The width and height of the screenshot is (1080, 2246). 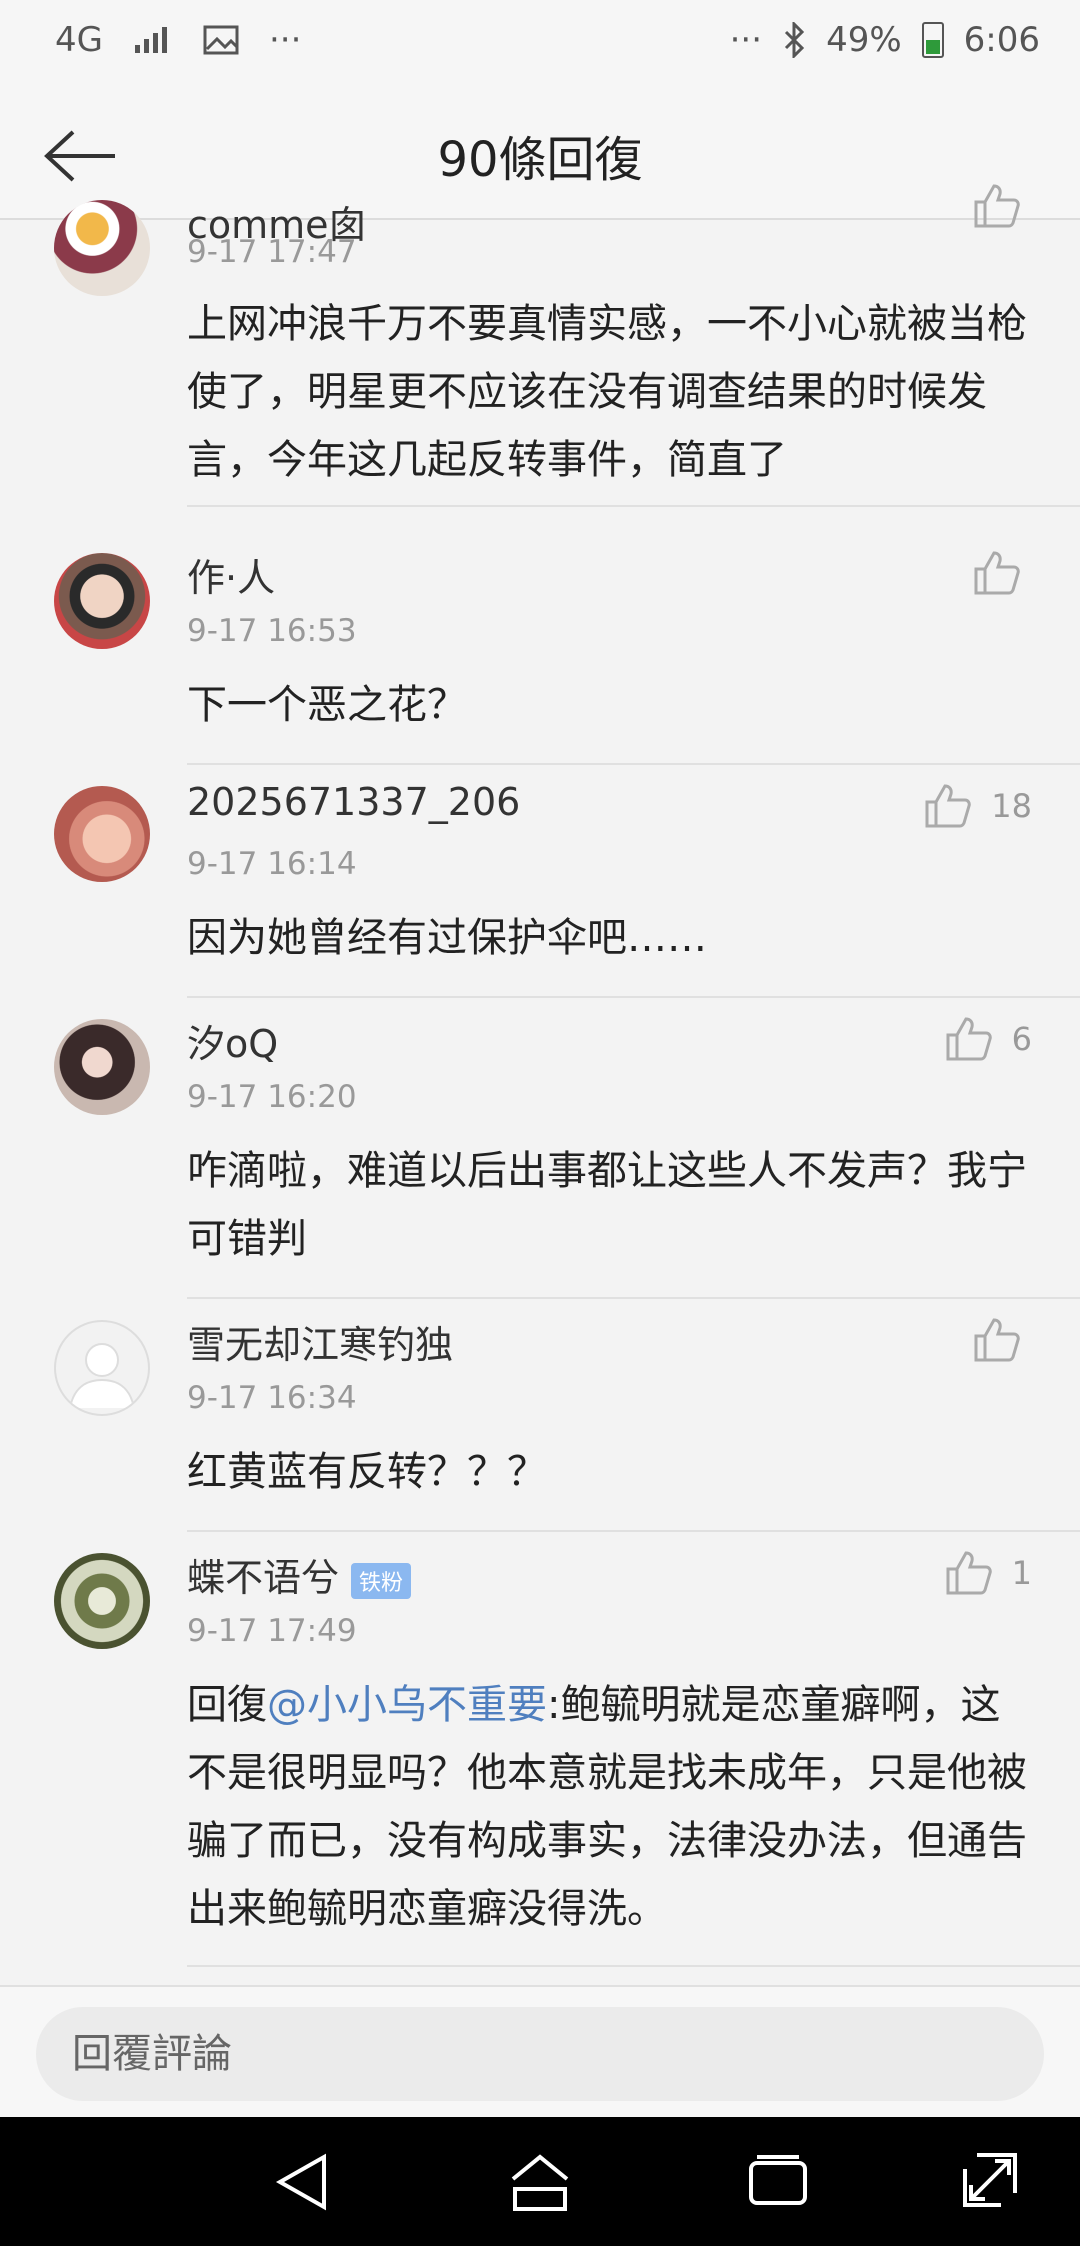 I want to click on comment-time: 9-17 17:49, so click(x=272, y=1631).